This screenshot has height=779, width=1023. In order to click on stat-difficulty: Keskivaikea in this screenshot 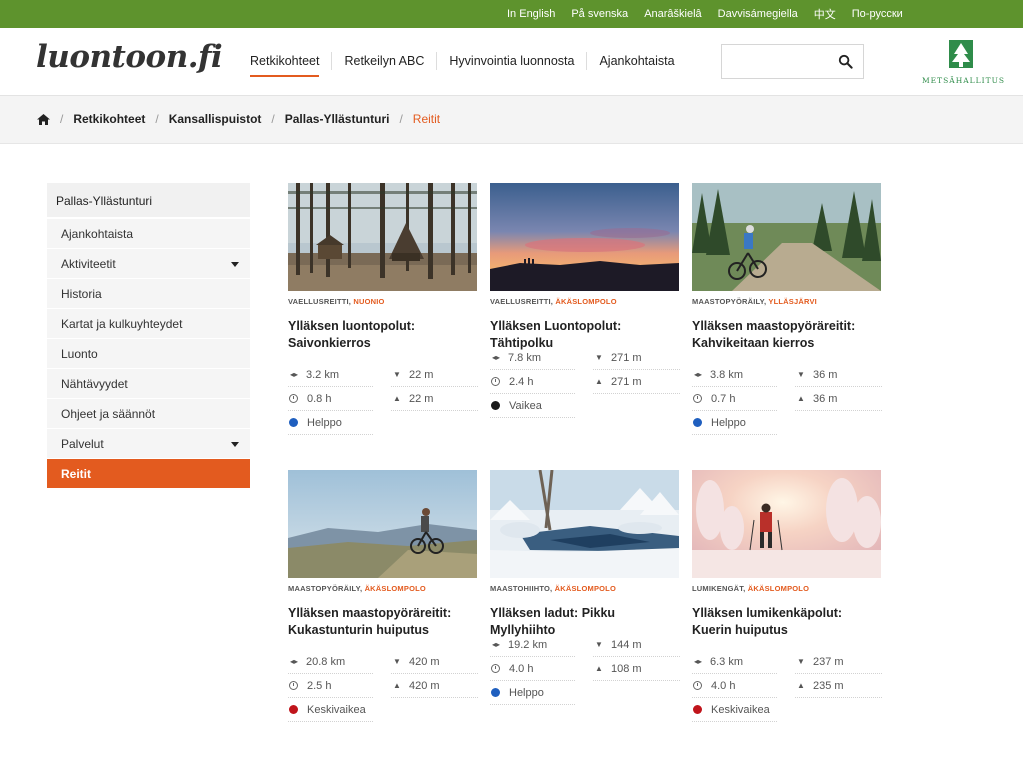, I will do `click(734, 710)`.